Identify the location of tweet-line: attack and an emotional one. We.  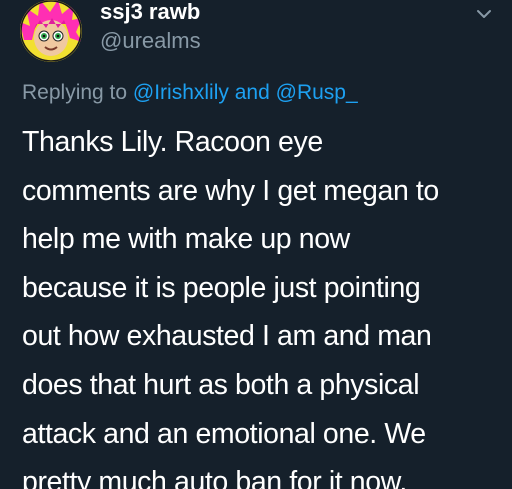
(224, 433).